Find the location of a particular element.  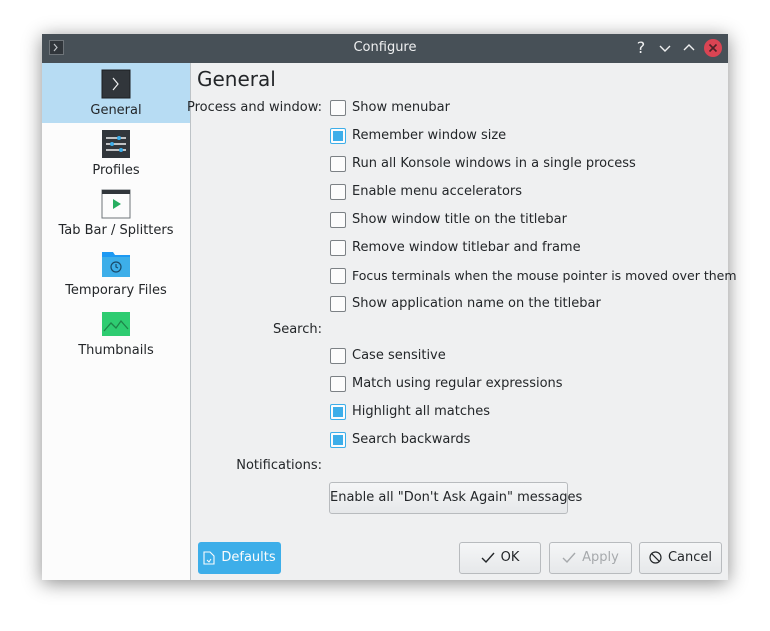

process-and-window-label: Process and window: is located at coordinates (254, 107).